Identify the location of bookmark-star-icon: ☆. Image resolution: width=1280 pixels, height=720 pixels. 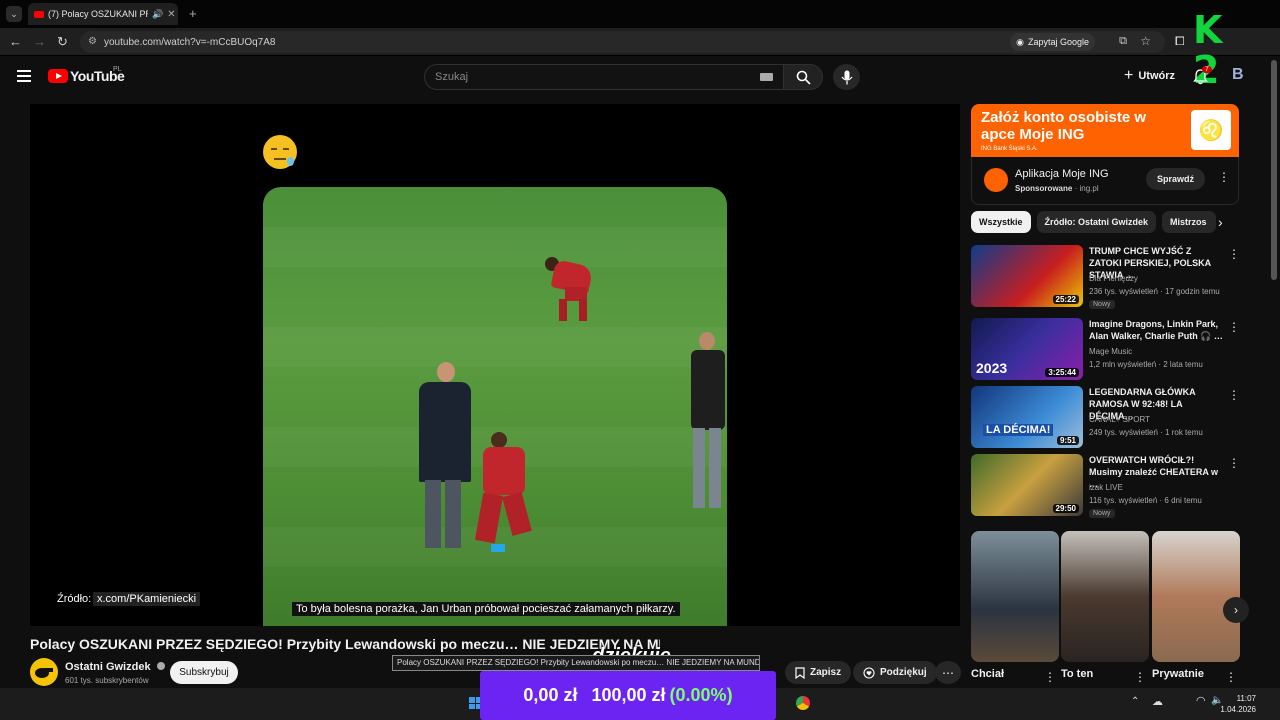
(1145, 41).